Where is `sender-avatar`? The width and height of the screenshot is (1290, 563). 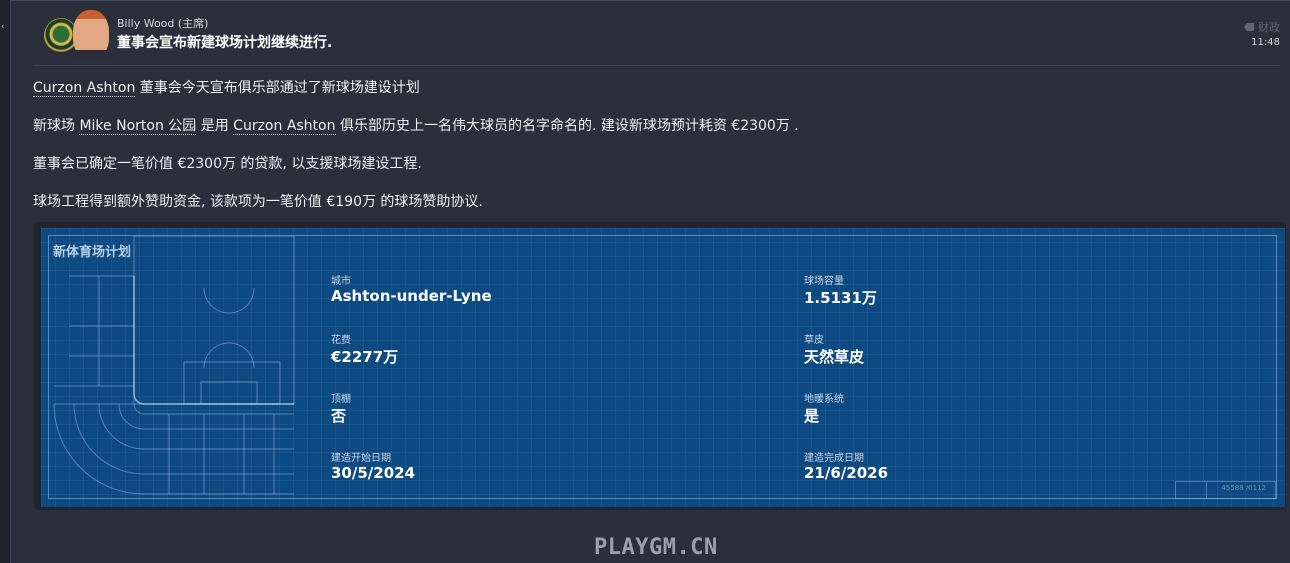
sender-avatar is located at coordinates (91, 35).